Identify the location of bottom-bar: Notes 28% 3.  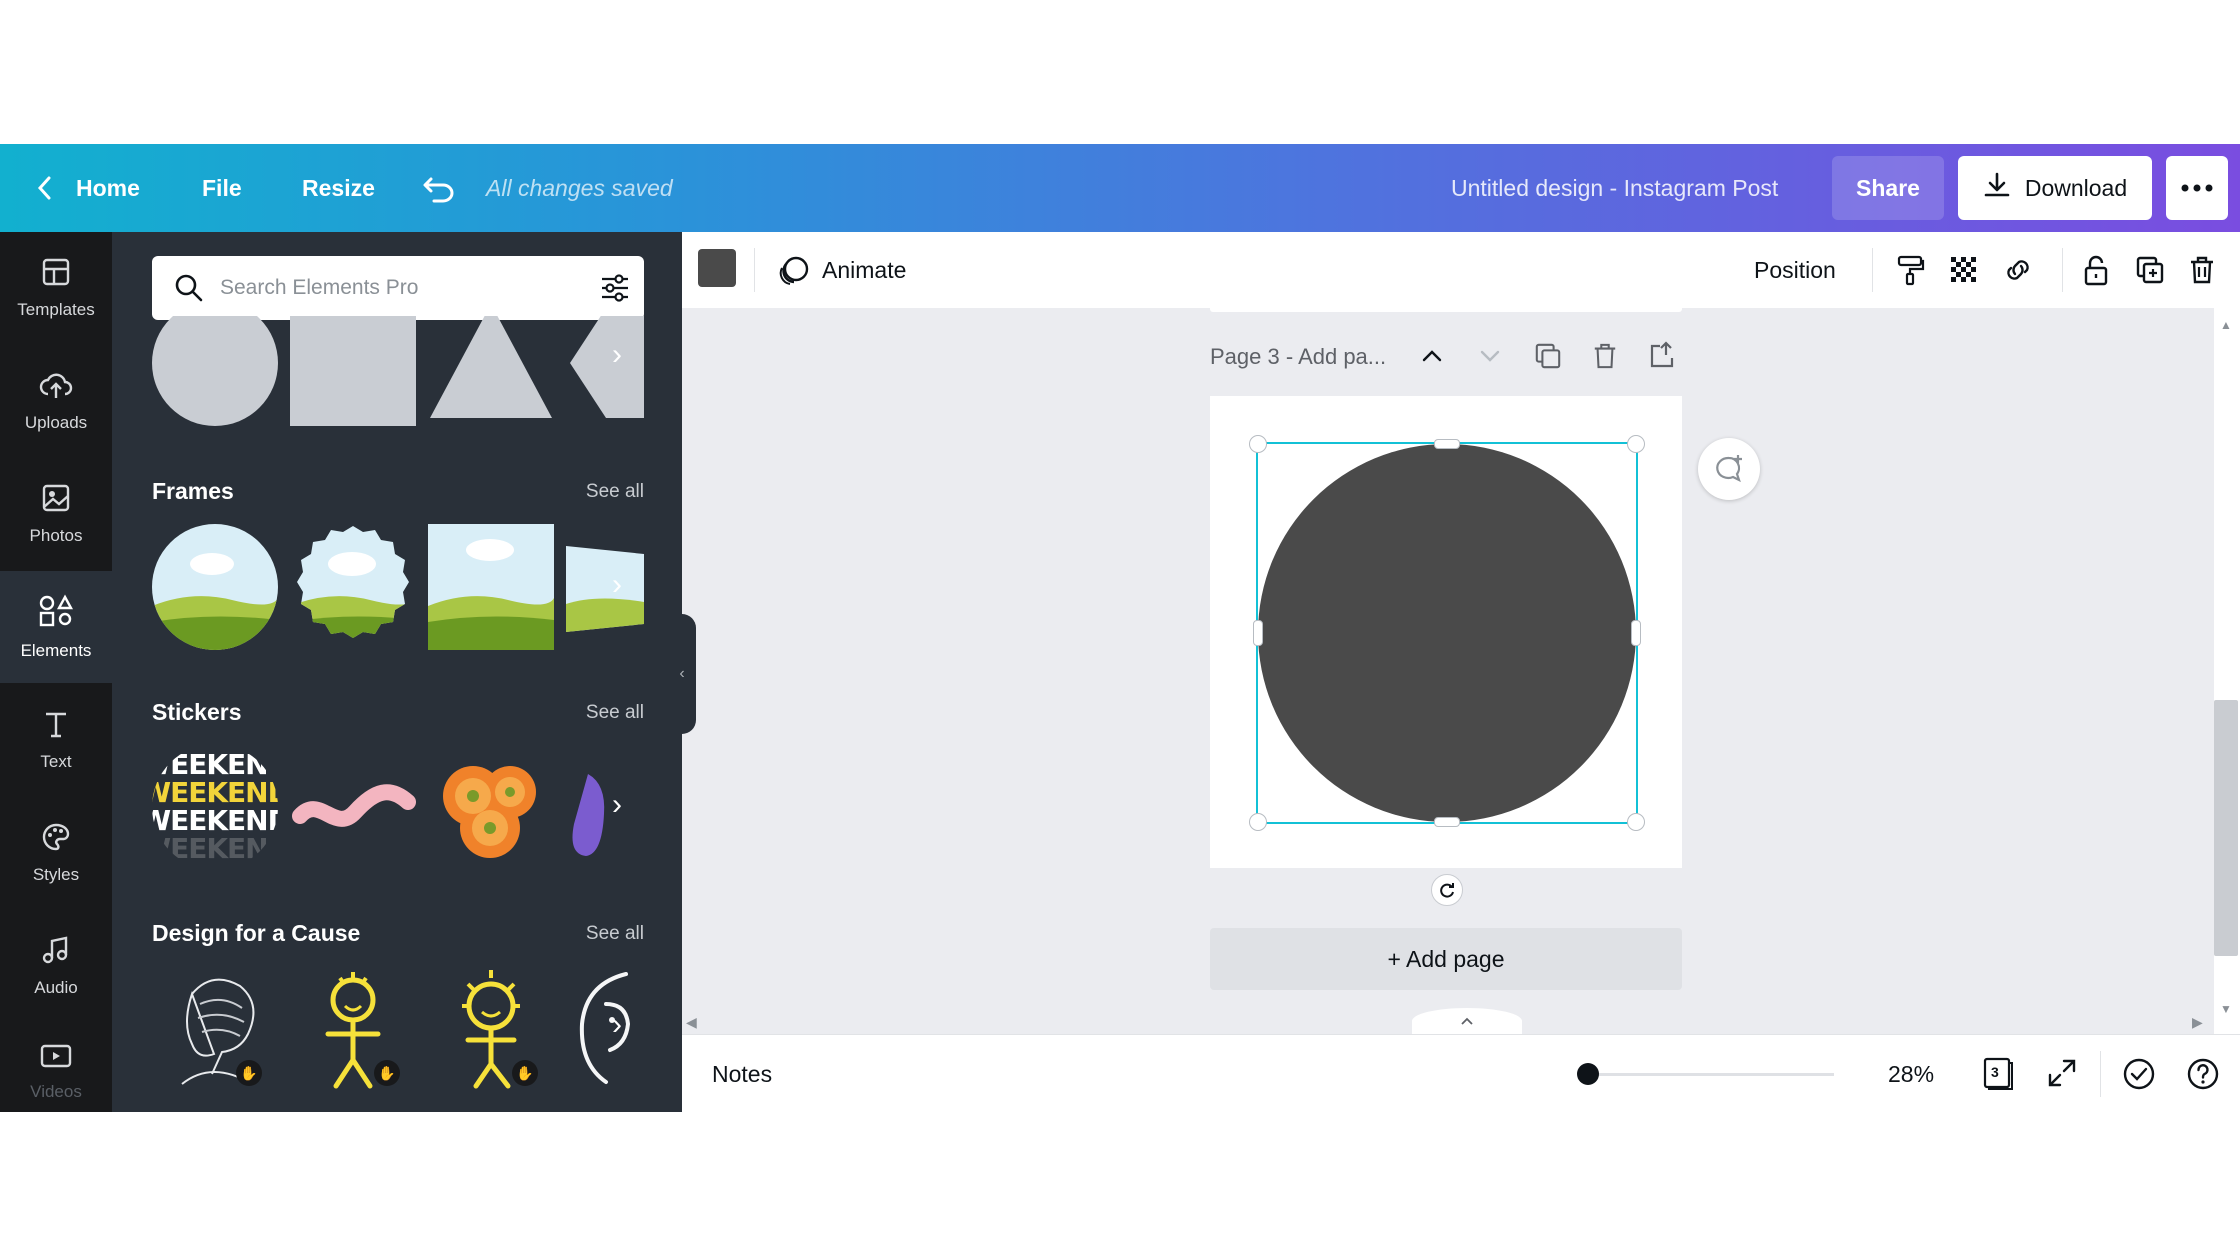
(1461, 1073).